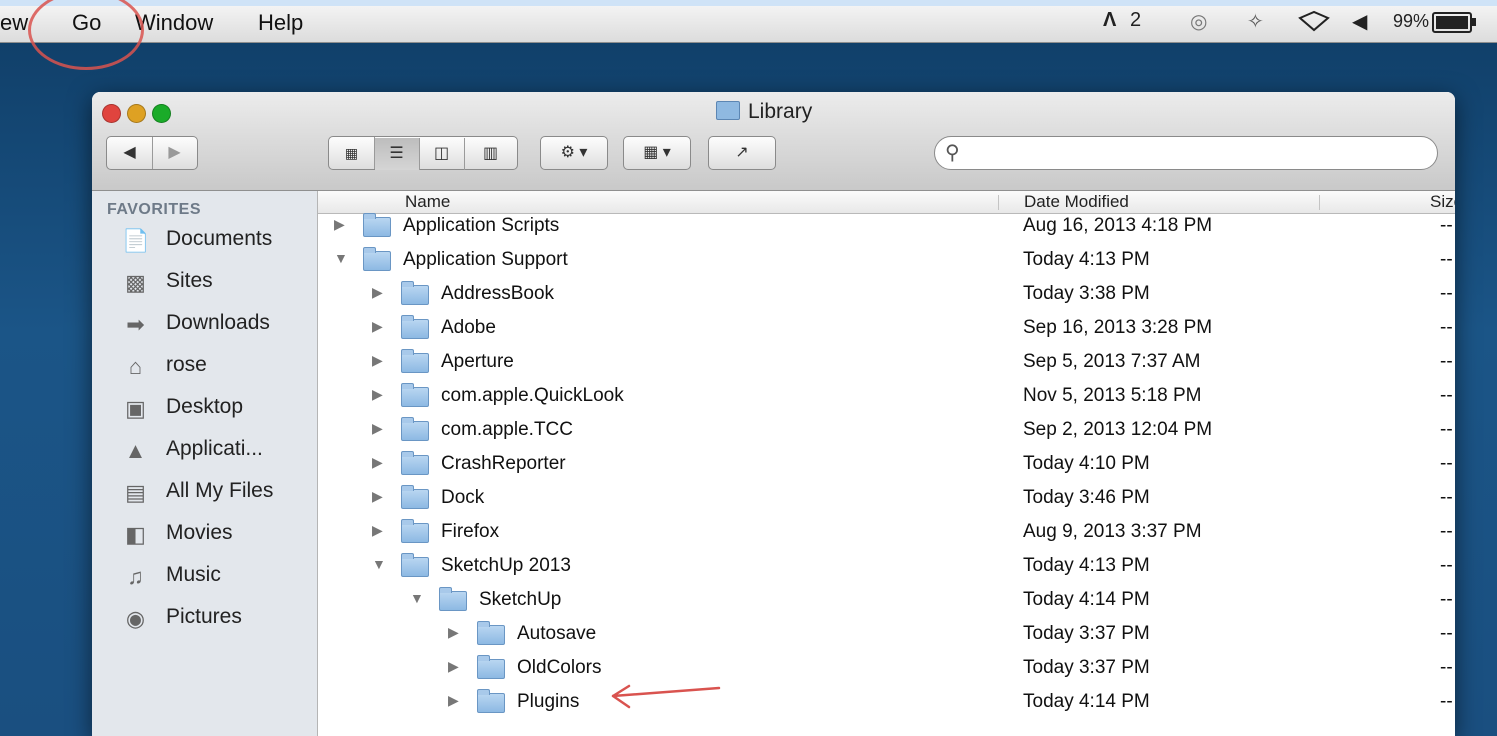 This screenshot has width=1497, height=736. Describe the element at coordinates (532, 395) in the screenshot. I see `row-name: com.apple.QuickLook` at that location.